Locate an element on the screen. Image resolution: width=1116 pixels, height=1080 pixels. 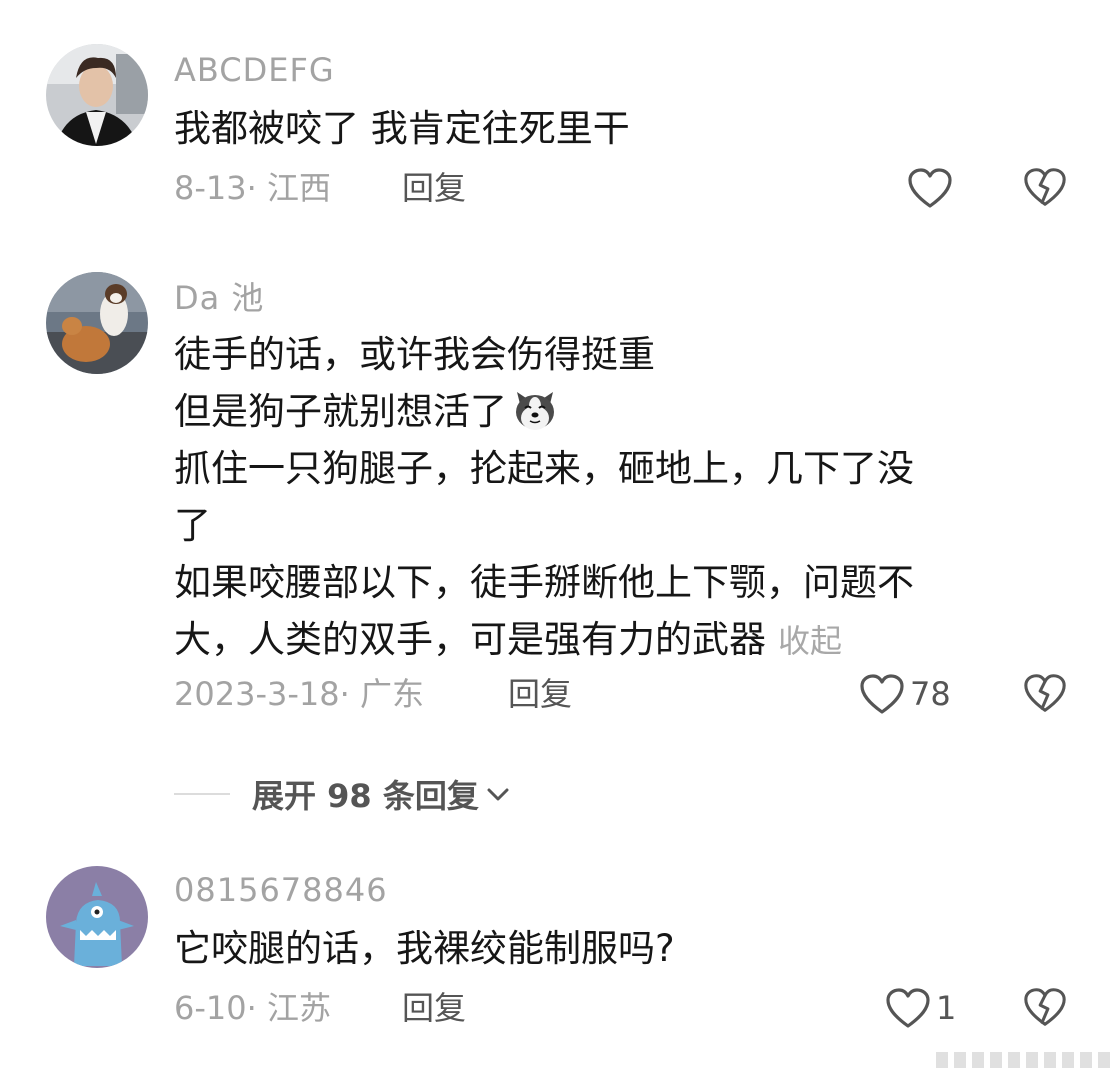
expand-replies-row: 展开 98 条回复 is located at coordinates (343, 794).